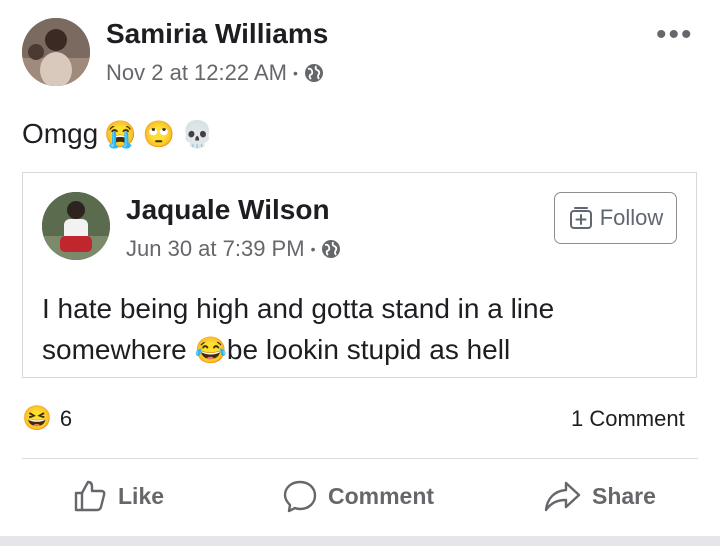 The height and width of the screenshot is (546, 720). I want to click on bottom-separator, so click(360, 541).